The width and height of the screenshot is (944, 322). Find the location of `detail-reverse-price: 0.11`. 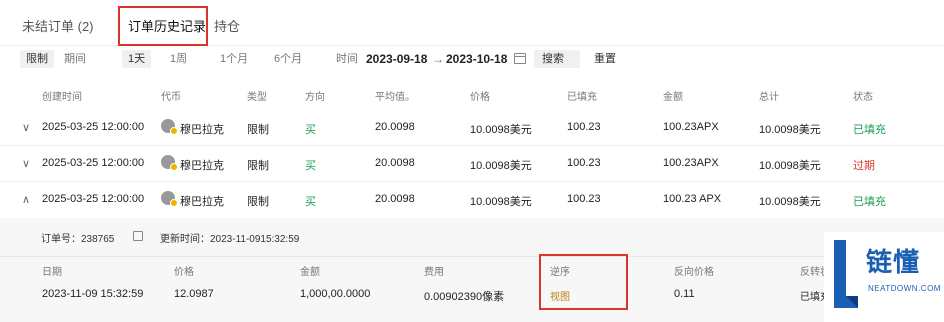

detail-reverse-price: 0.11 is located at coordinates (684, 294).